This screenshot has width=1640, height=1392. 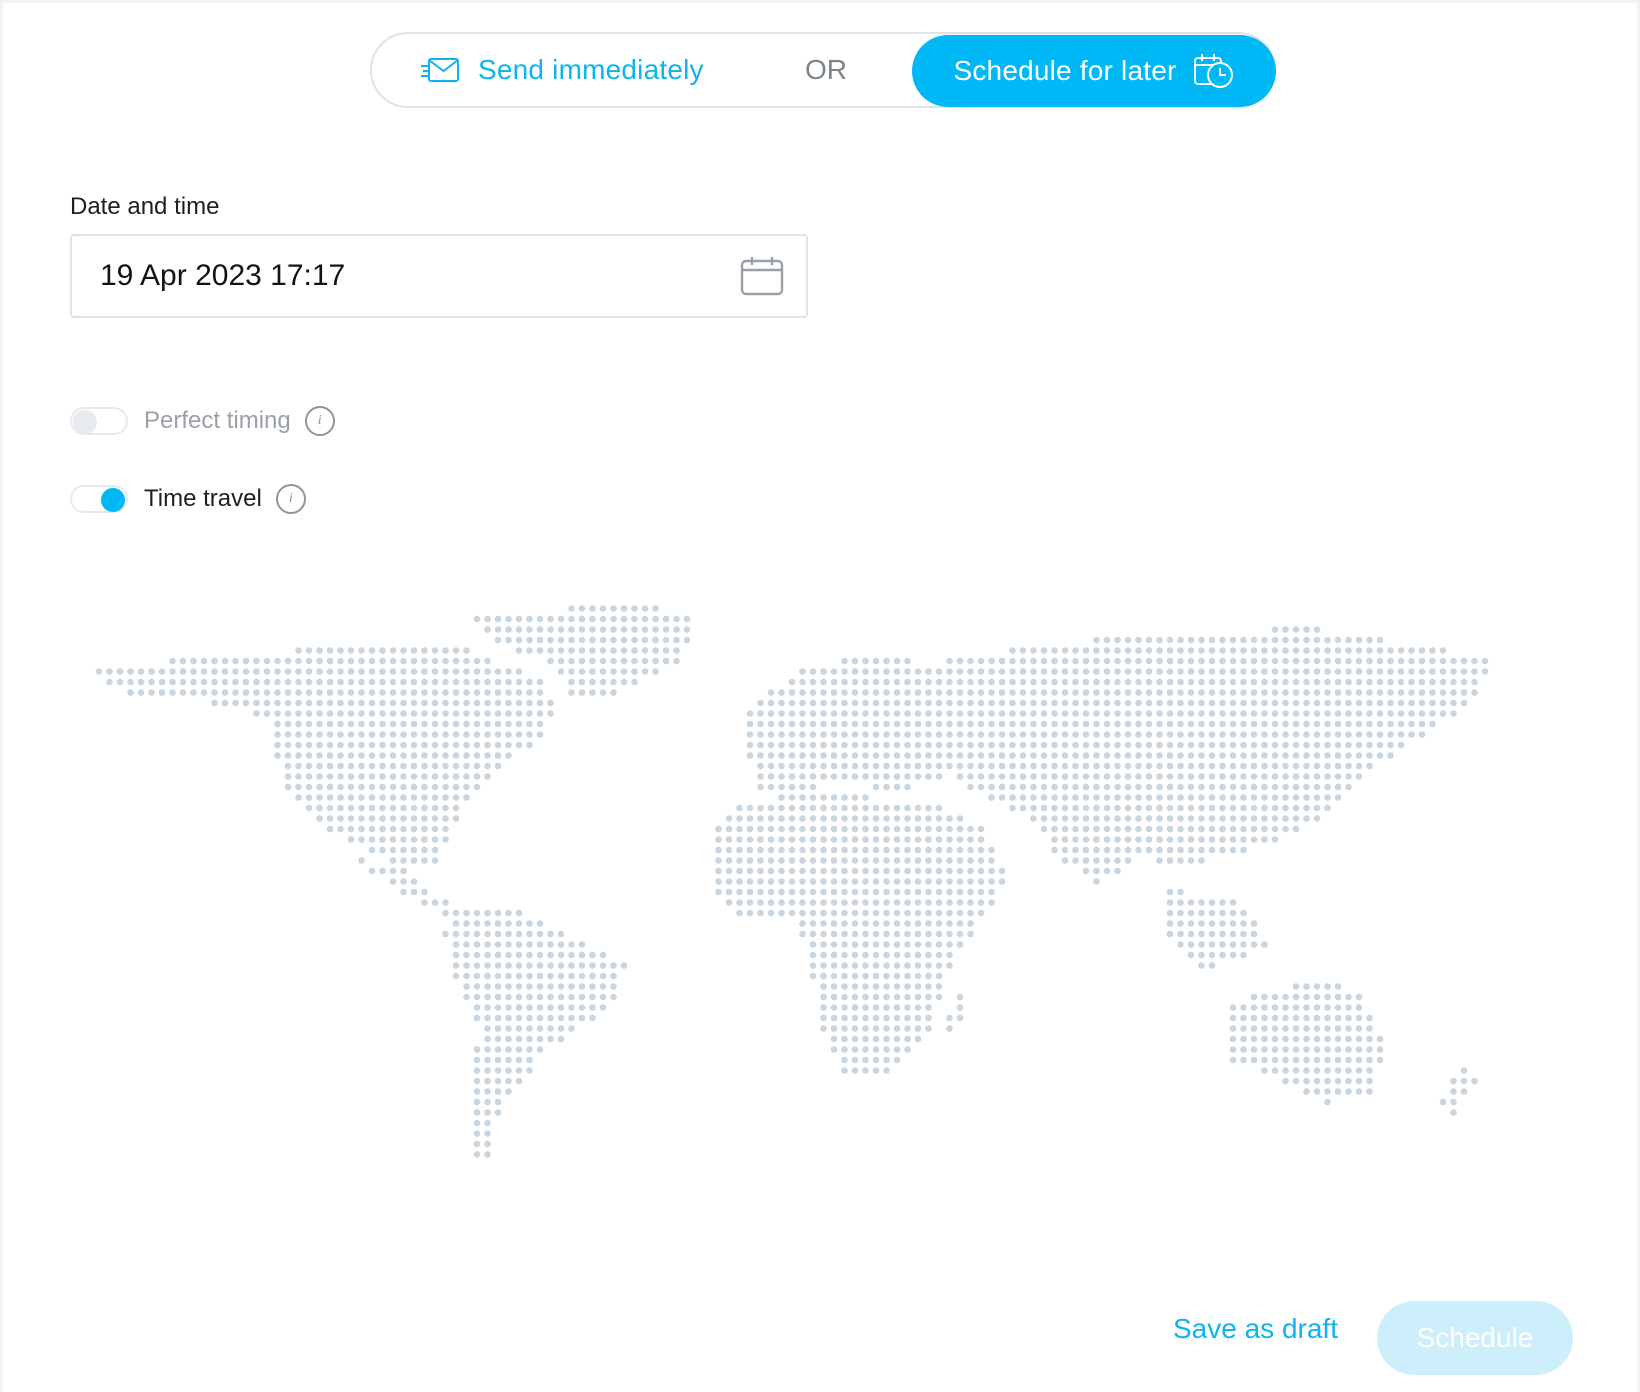 I want to click on time-travel-toggle, so click(x=99, y=499).